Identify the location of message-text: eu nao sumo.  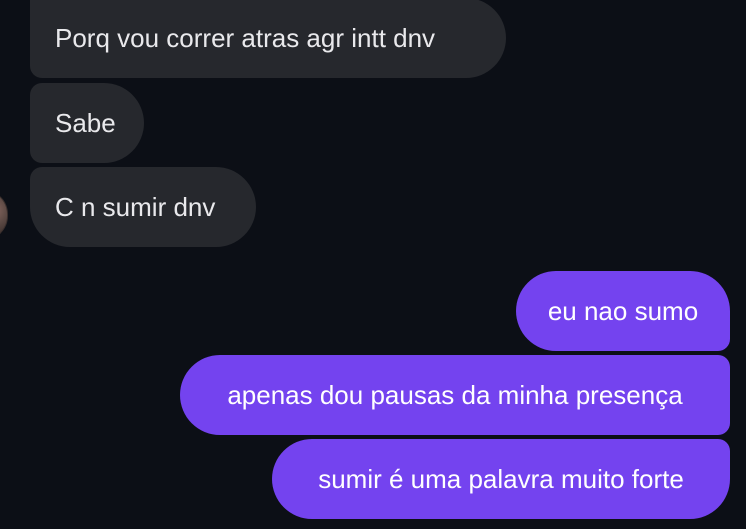
(623, 311).